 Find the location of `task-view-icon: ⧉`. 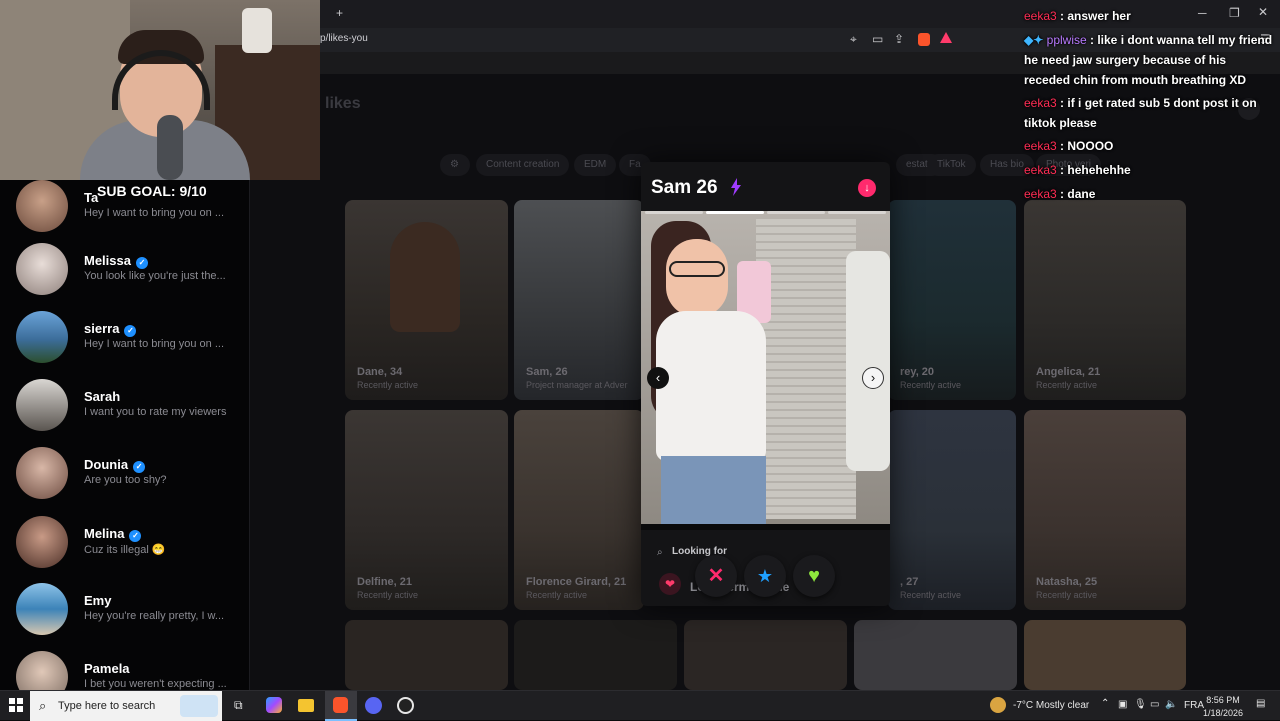

task-view-icon: ⧉ is located at coordinates (238, 705).